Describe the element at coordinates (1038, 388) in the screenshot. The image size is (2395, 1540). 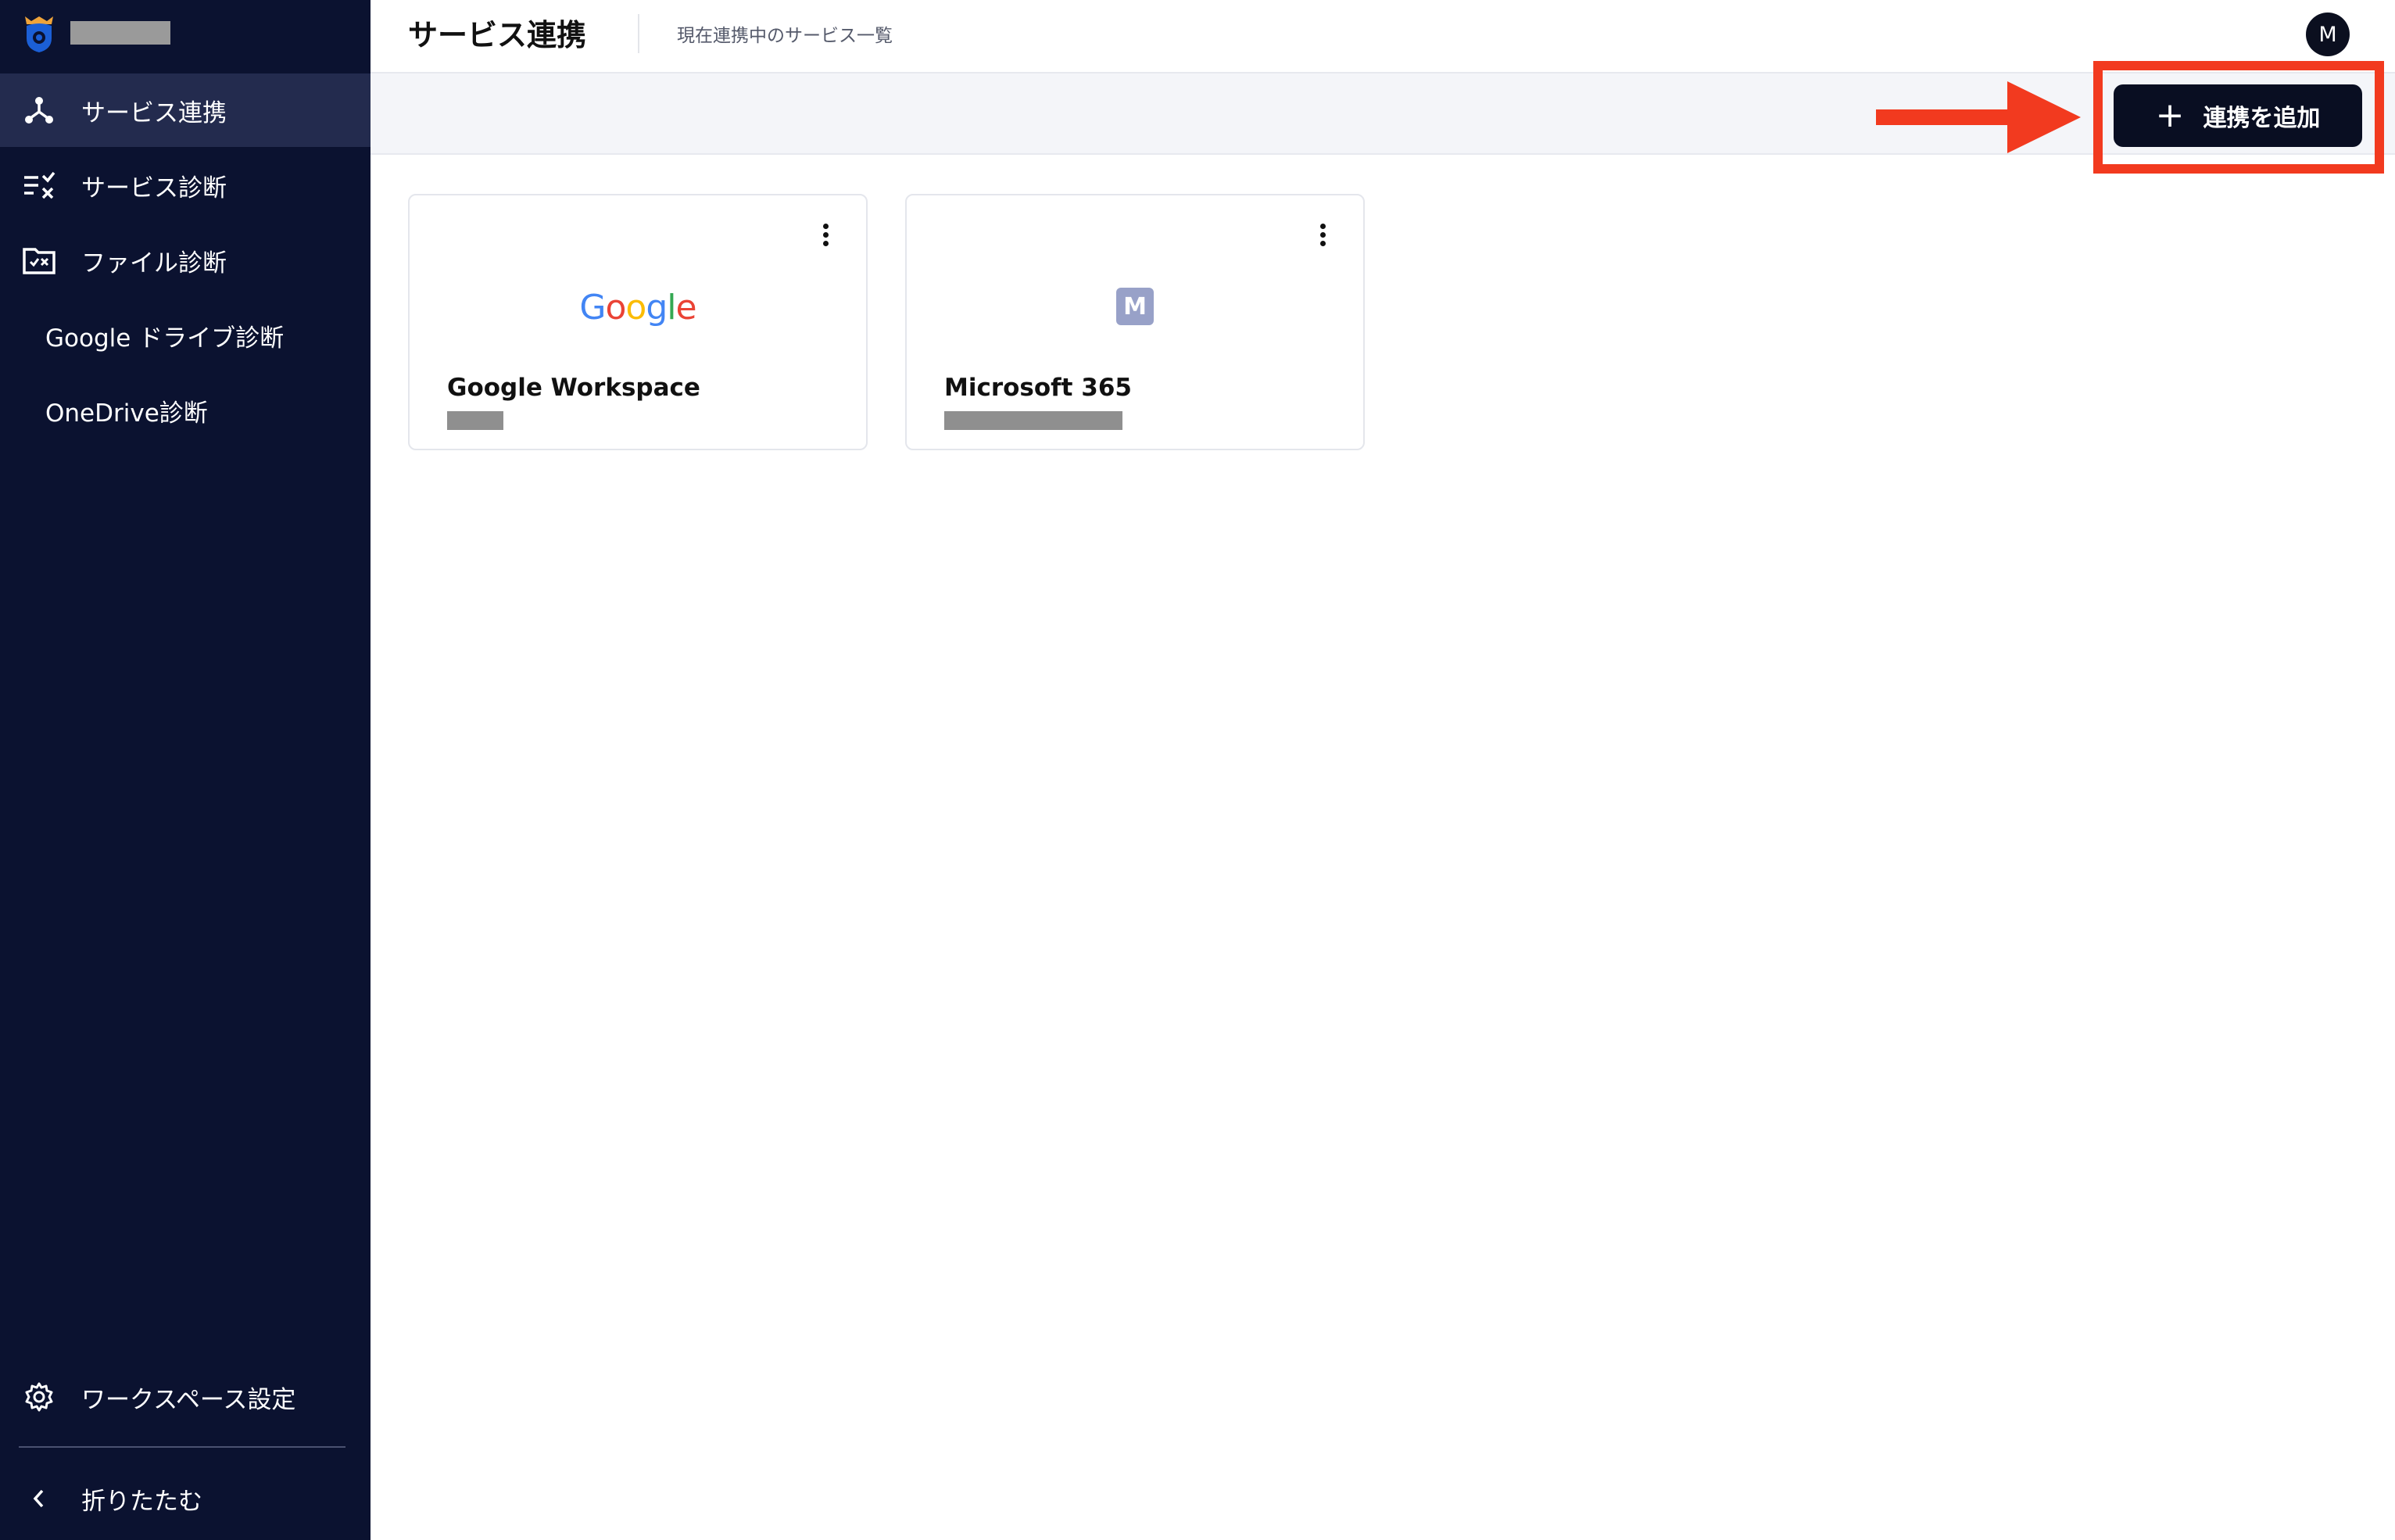
I see `card-title: Microsoft 365` at that location.